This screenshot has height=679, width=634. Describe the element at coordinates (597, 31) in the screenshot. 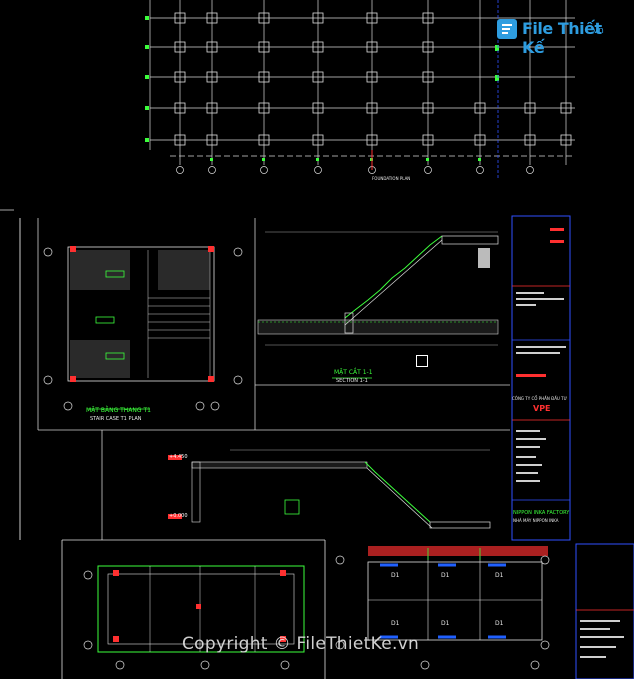

I see `logo-ext: .vn` at that location.